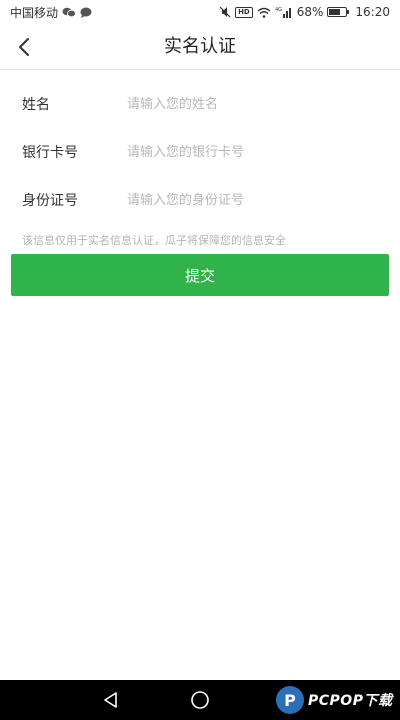  I want to click on page-title: 实名认证, so click(200, 46).